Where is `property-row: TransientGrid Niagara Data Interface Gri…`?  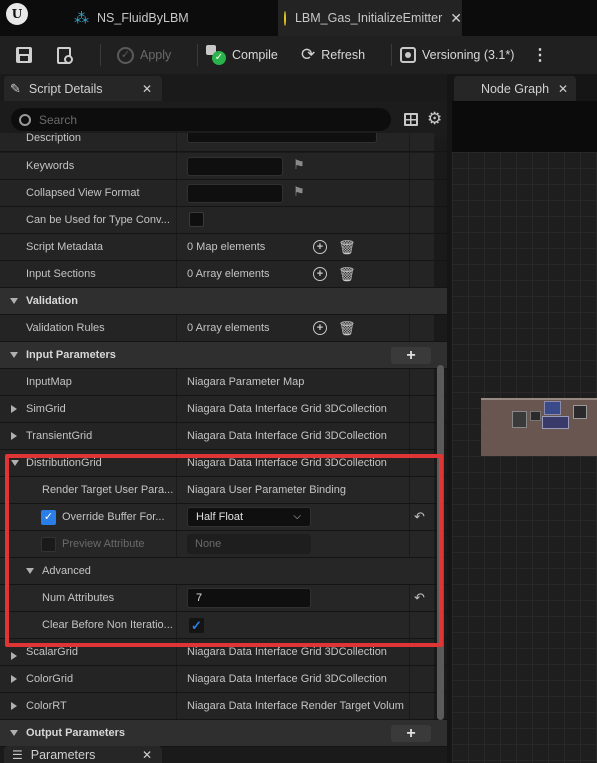
property-row: TransientGrid Niagara Data Interface Gri… is located at coordinates (223, 436).